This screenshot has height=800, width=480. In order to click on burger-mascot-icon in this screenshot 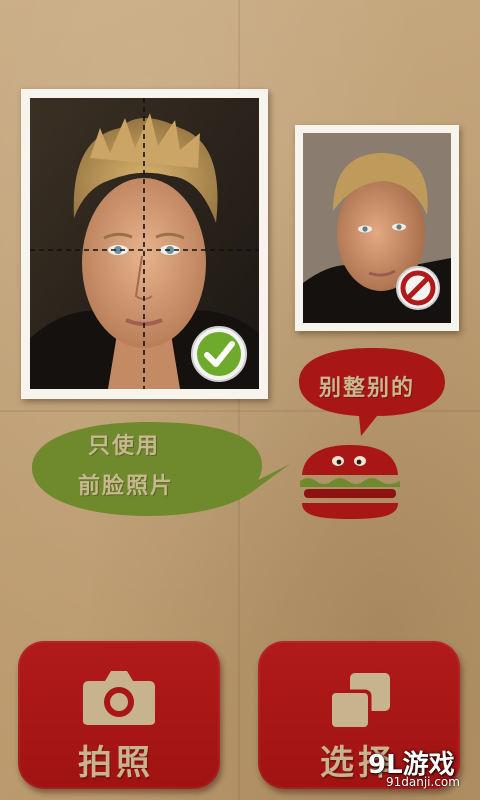, I will do `click(350, 483)`.